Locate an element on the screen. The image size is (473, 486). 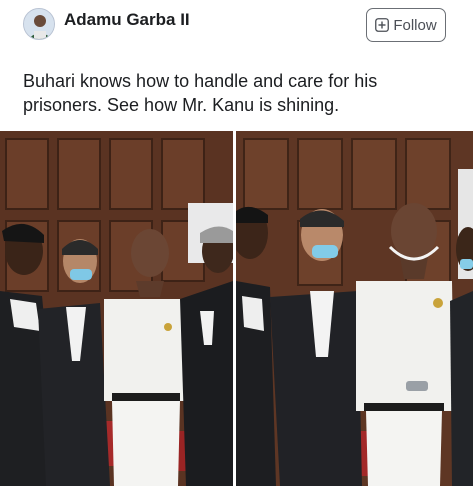
avatar is located at coordinates (39, 24).